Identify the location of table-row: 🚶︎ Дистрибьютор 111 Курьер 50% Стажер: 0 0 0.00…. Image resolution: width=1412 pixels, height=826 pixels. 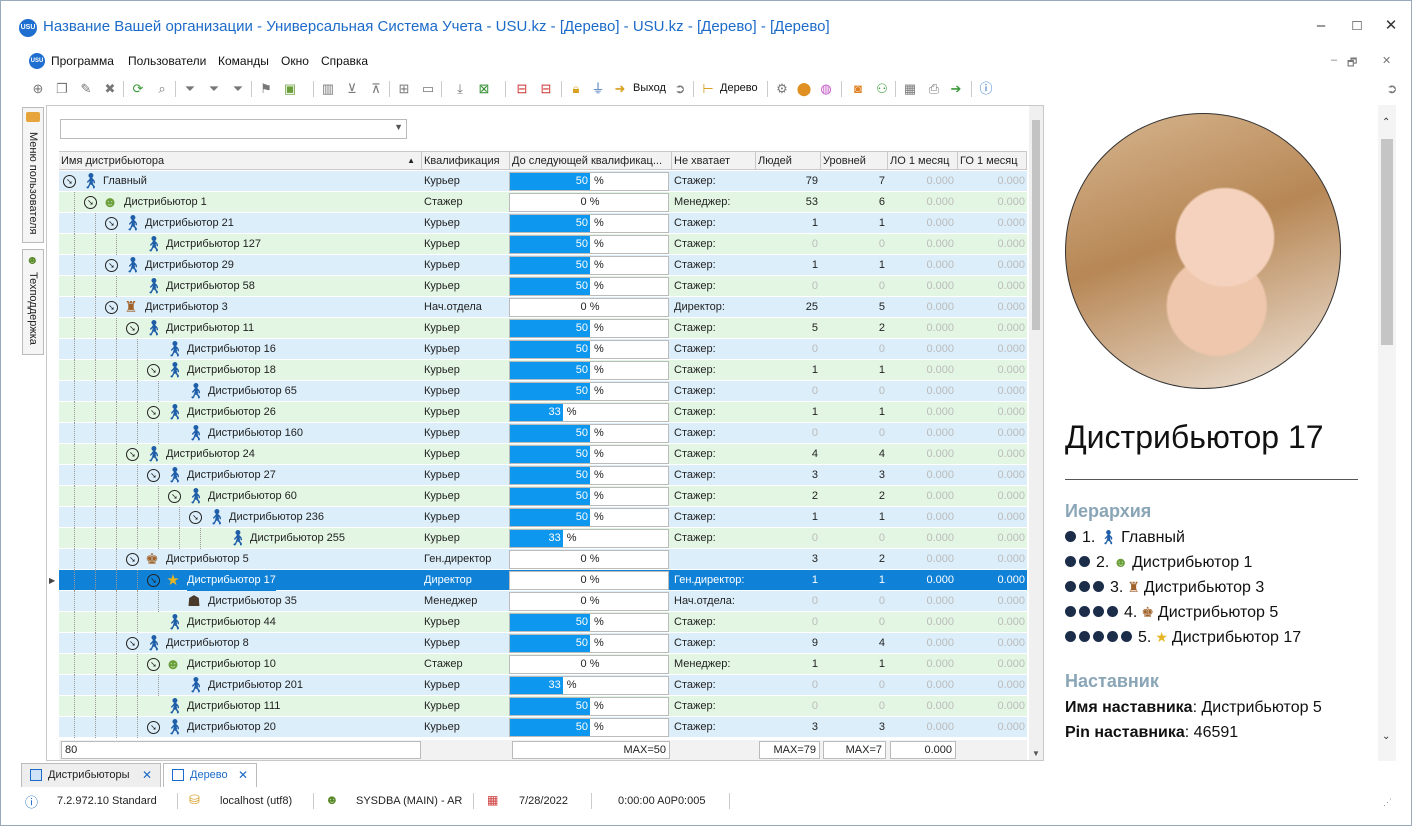
(543, 706).